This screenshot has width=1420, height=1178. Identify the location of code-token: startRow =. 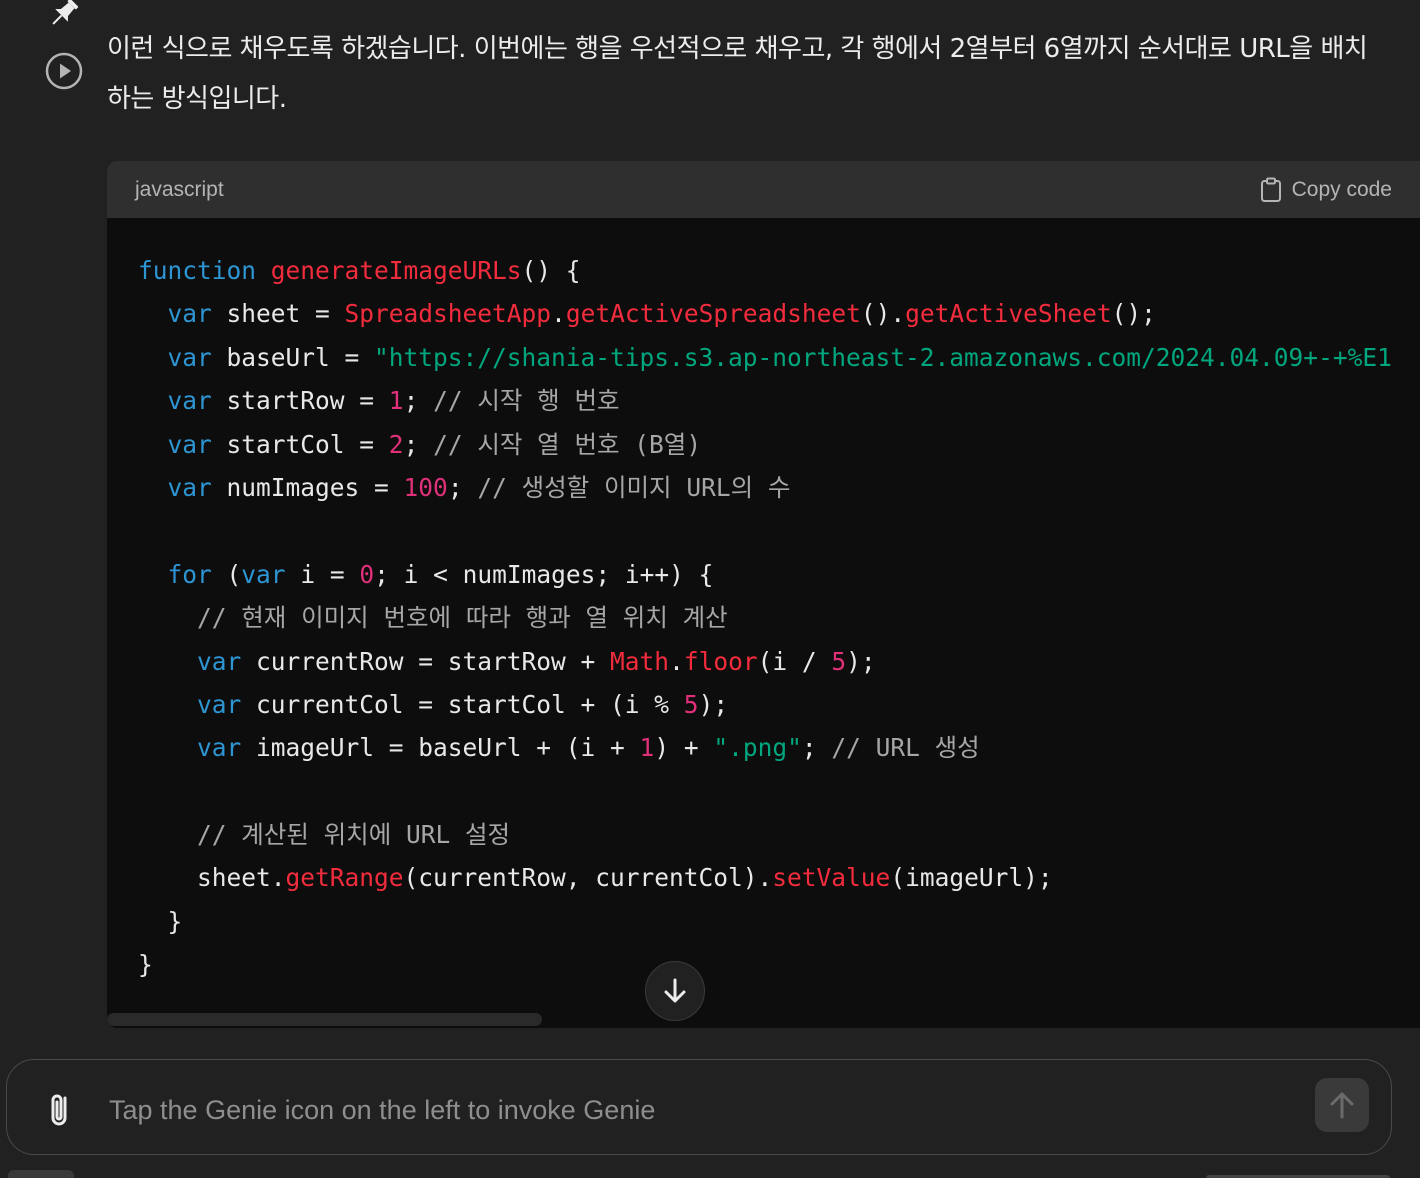
(300, 401).